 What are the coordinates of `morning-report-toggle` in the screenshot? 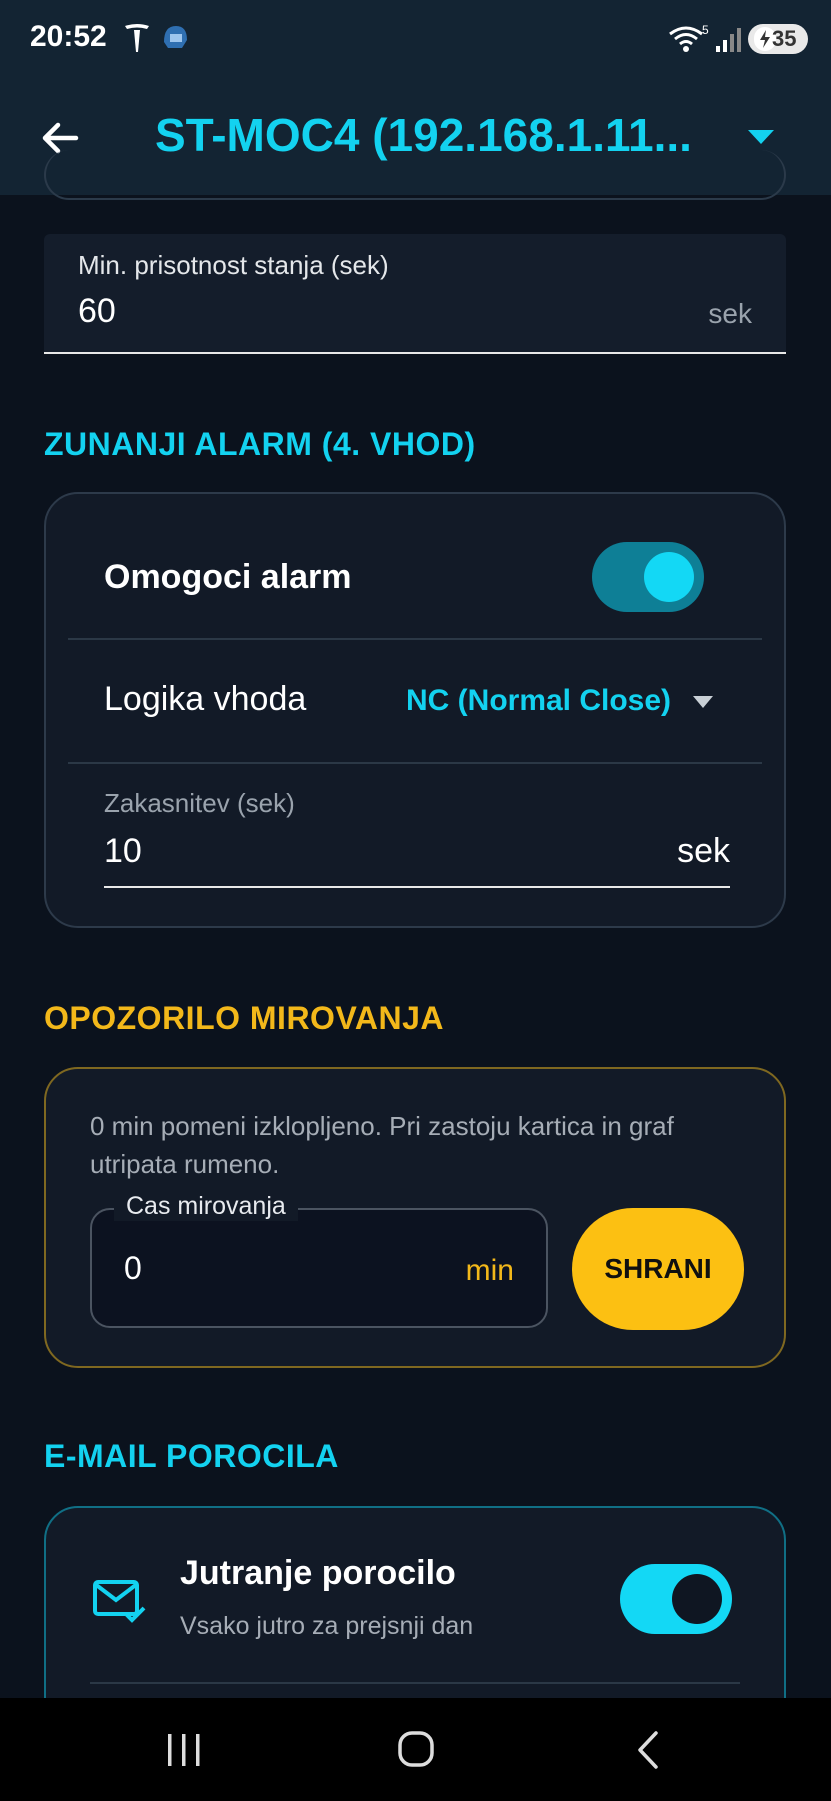 It's located at (676, 1599).